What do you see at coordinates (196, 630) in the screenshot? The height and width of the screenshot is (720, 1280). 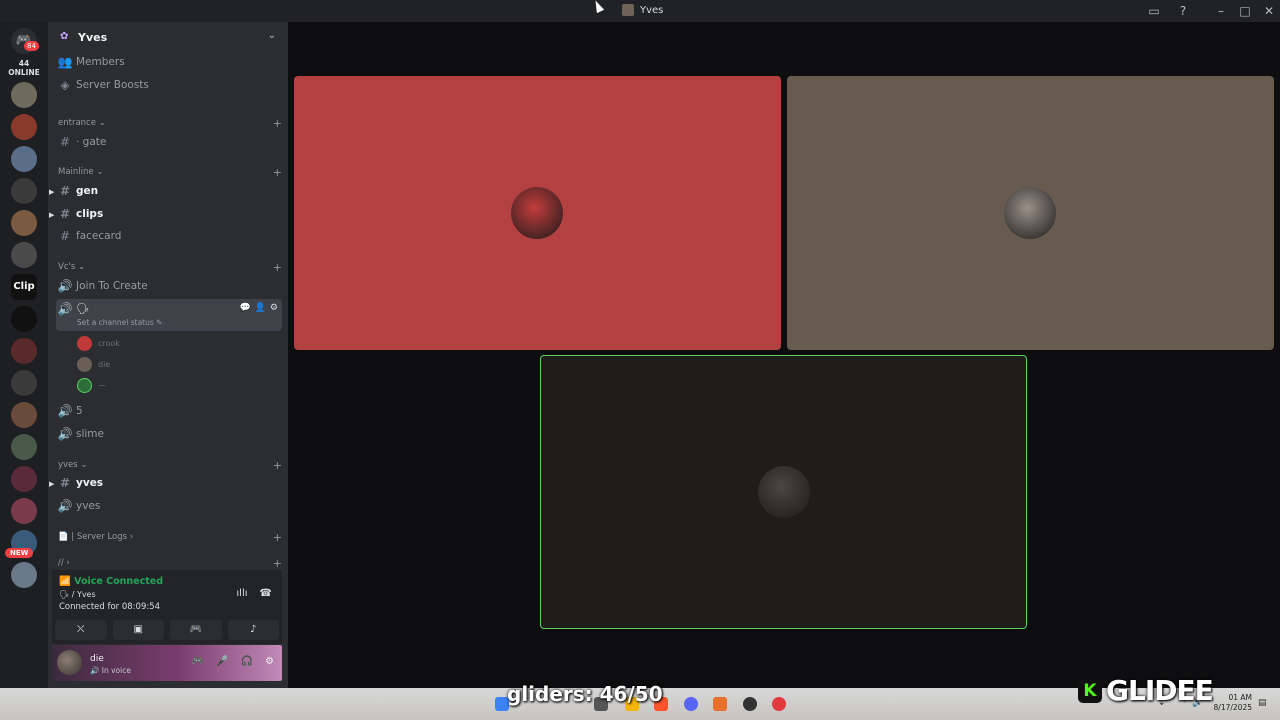 I see `activity-button: 🎮` at bounding box center [196, 630].